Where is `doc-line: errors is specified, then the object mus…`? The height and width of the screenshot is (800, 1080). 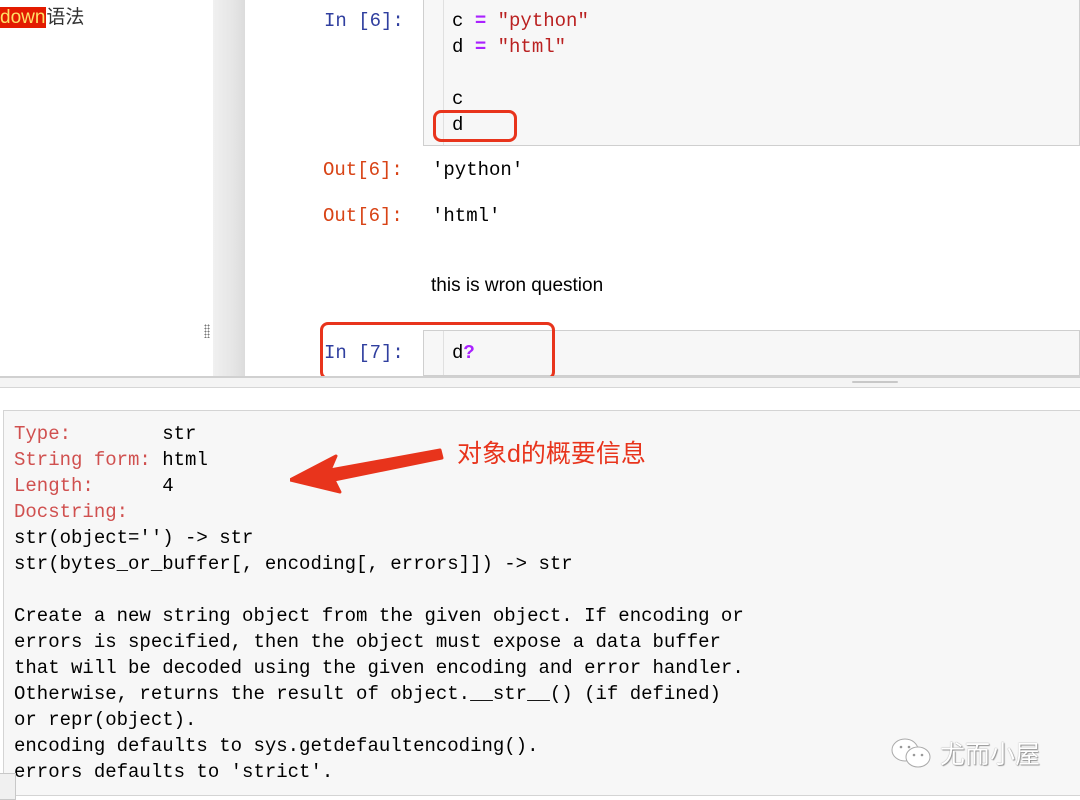 doc-line: errors is specified, then the object mus… is located at coordinates (367, 642).